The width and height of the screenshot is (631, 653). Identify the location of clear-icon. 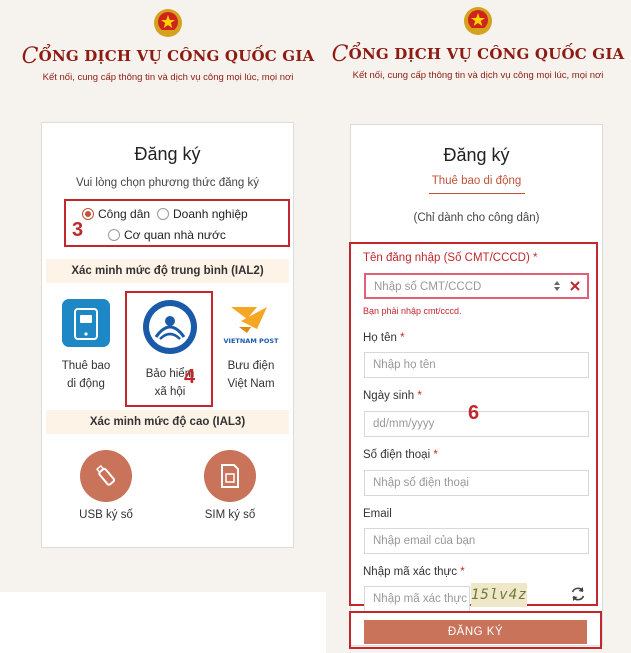
(575, 286).